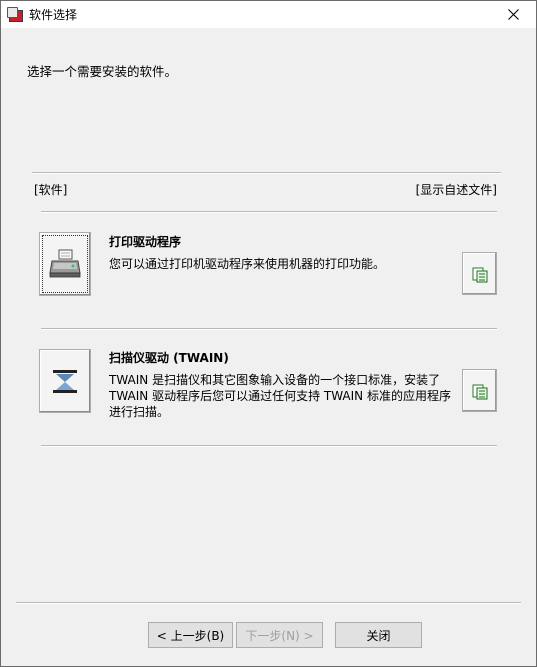  I want to click on instruction-text: 选择一个需要安装的软件。, so click(102, 71).